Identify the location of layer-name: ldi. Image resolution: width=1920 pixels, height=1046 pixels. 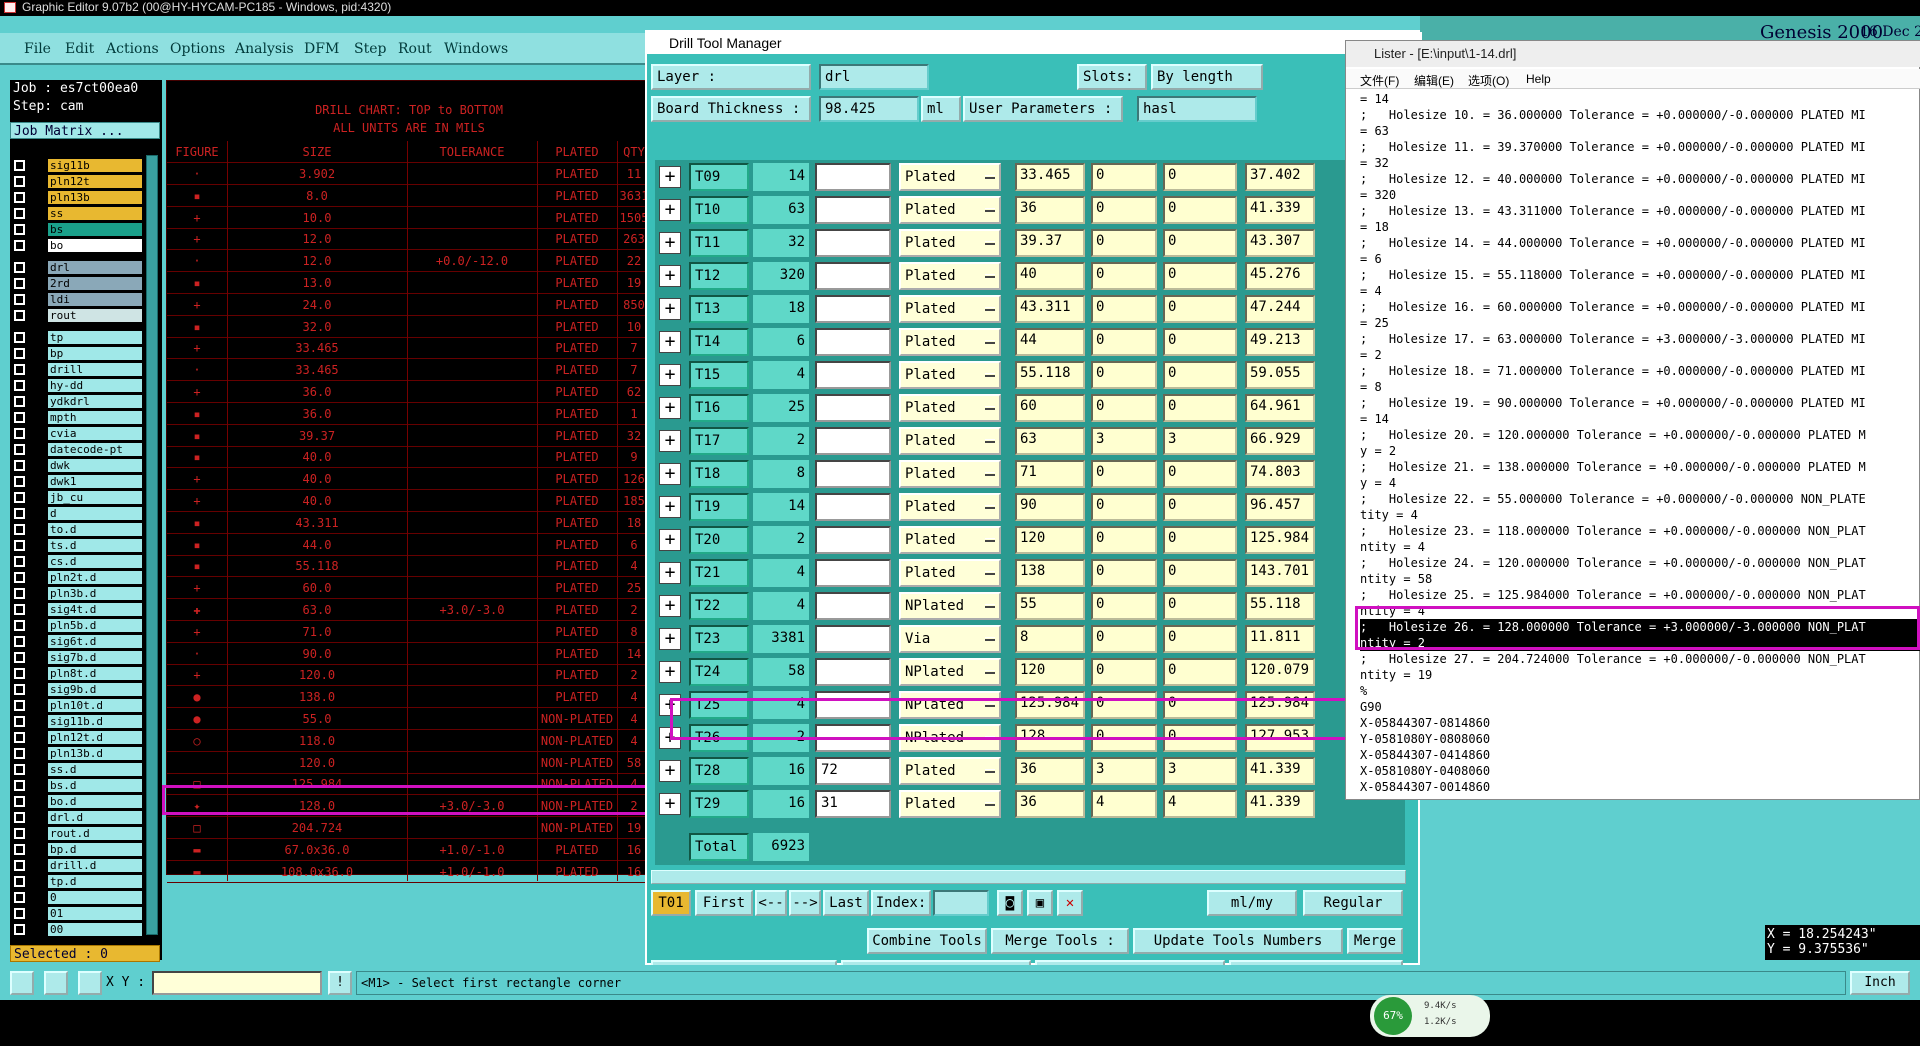
(95, 299).